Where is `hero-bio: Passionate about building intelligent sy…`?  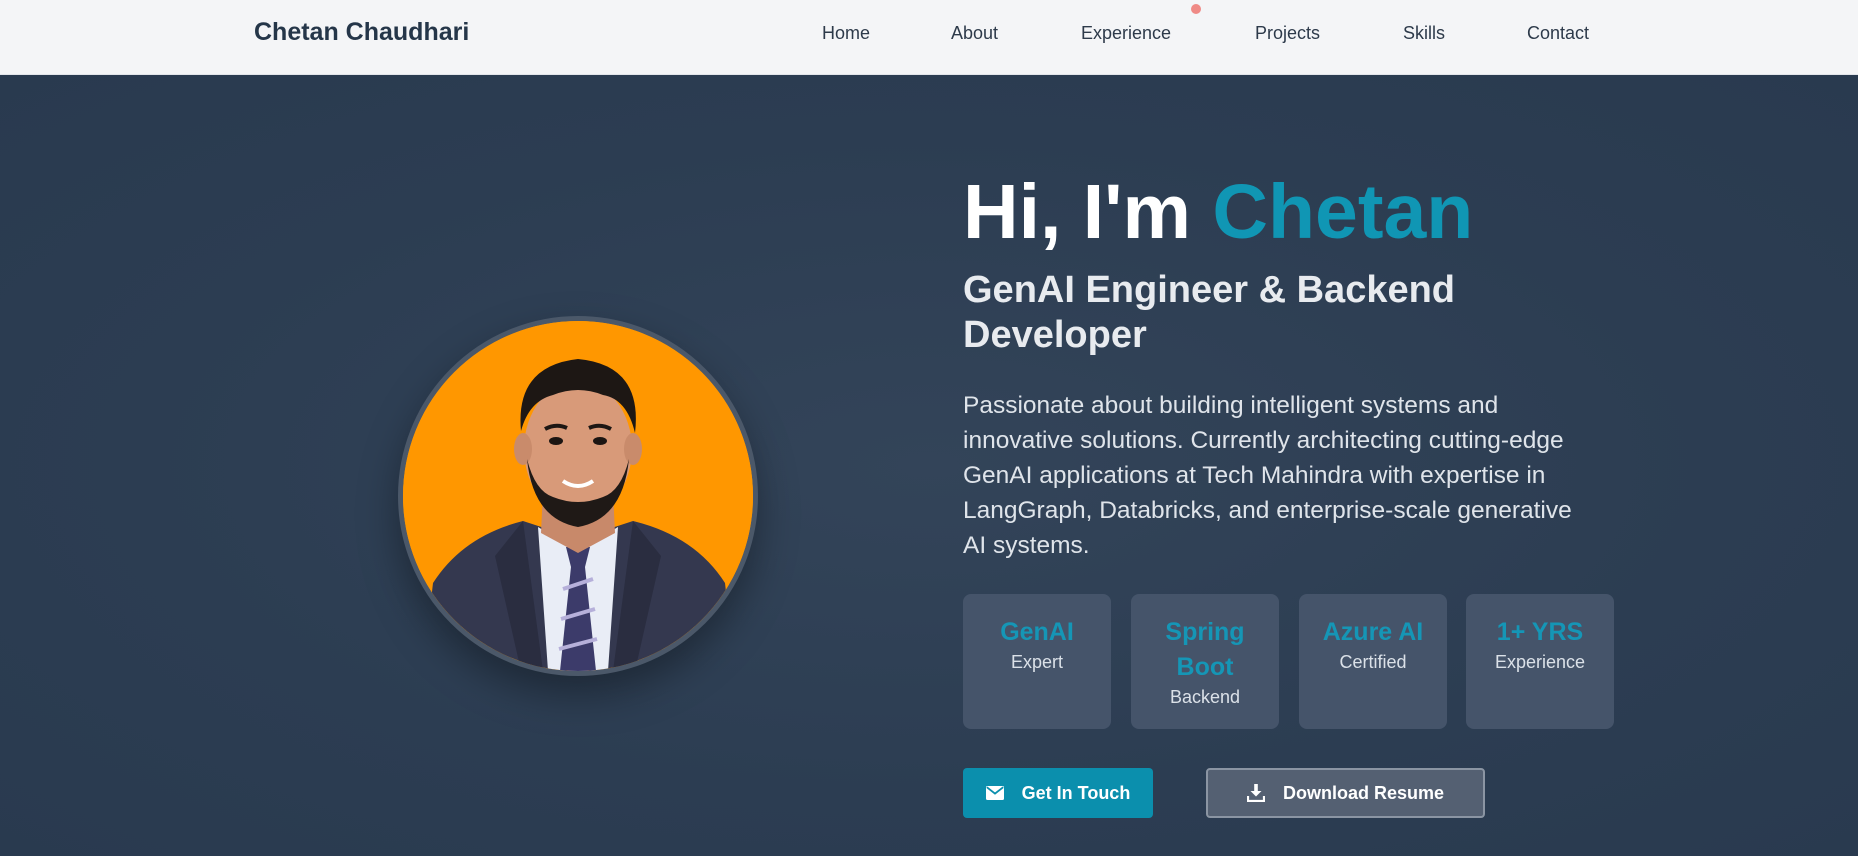
hero-bio: Passionate about building intelligent sy… is located at coordinates (1267, 475).